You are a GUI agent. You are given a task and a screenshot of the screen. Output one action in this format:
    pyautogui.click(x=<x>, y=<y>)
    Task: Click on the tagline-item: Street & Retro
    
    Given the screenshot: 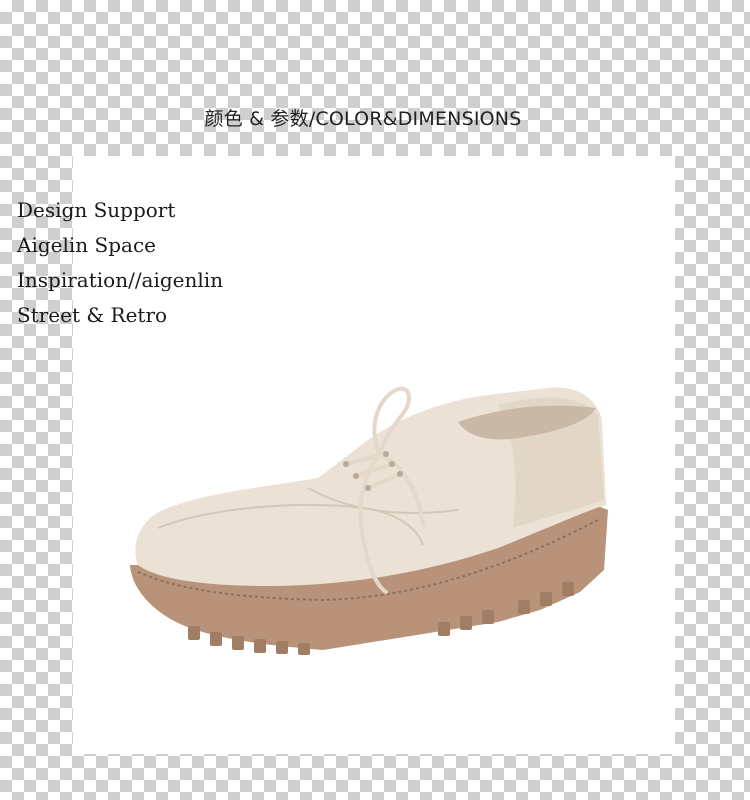 What is the action you would take?
    pyautogui.click(x=92, y=315)
    